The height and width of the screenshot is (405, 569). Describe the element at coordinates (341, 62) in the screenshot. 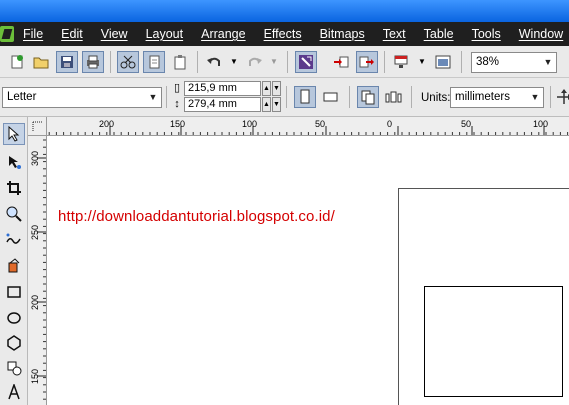

I see `import-icon` at that location.